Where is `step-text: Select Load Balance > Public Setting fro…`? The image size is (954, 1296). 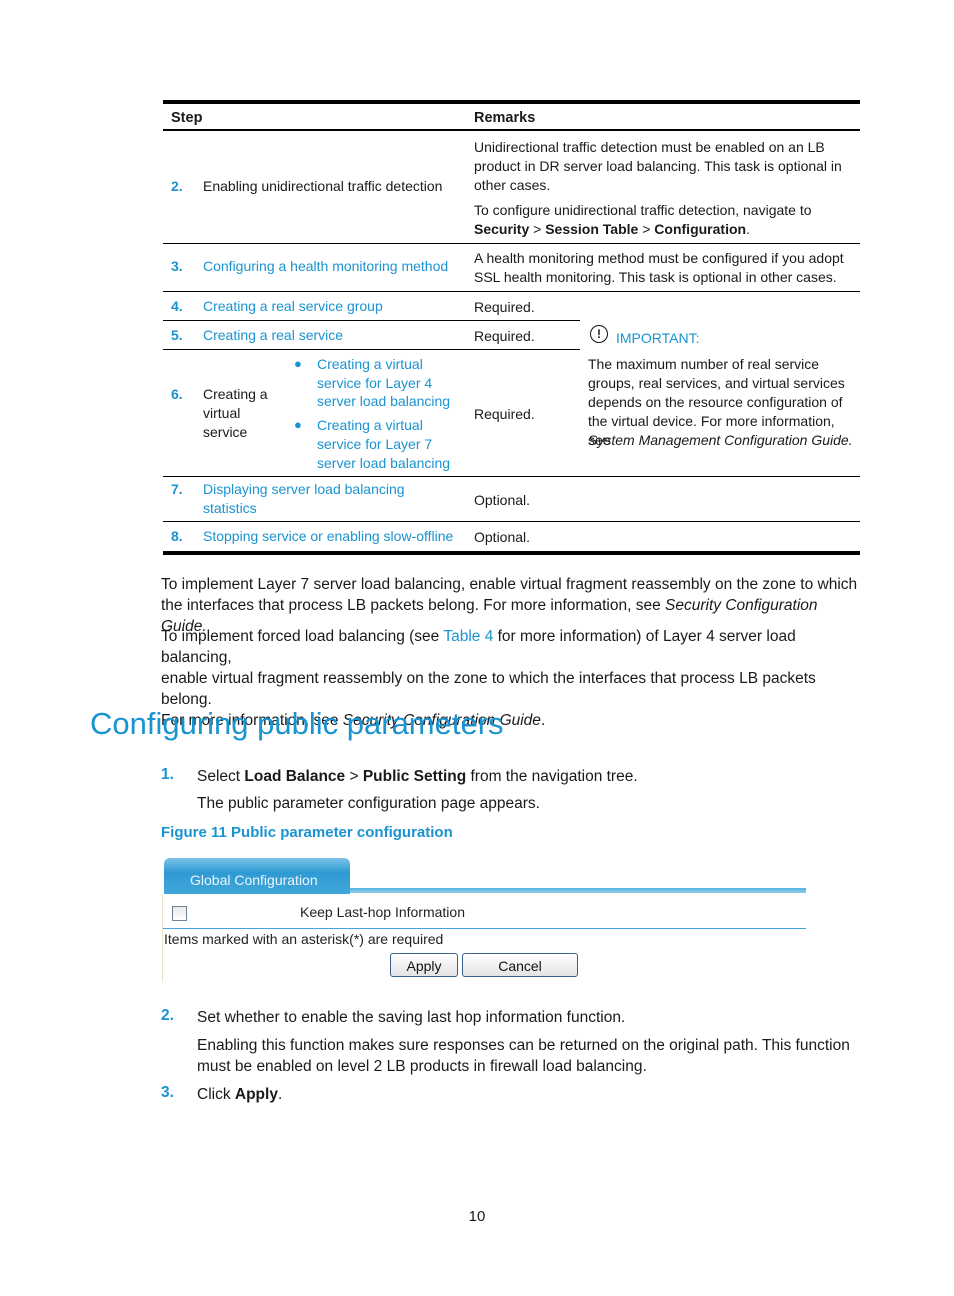
step-text: Select Load Balance > Public Setting fro… is located at coordinates (417, 776).